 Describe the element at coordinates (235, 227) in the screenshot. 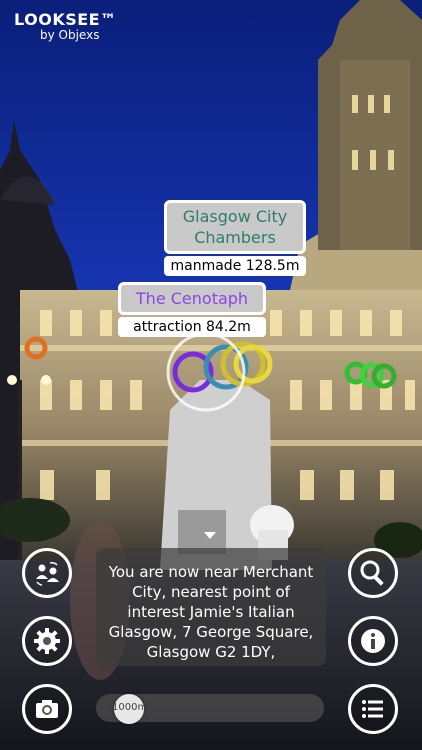

I see `poi-name: Glasgow City Chambers` at that location.